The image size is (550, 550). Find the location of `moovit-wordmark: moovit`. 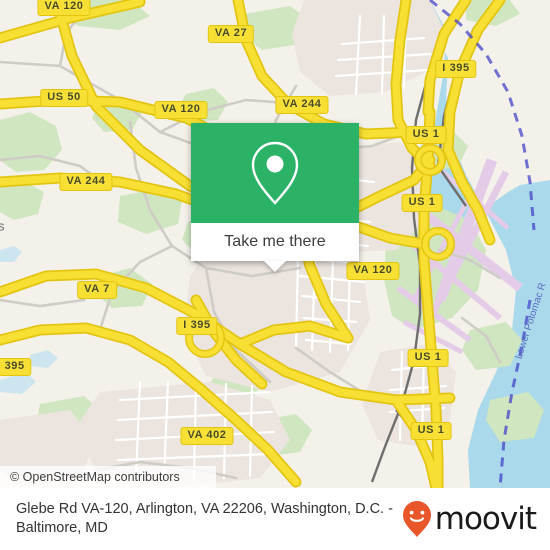

moovit-wordmark: moovit is located at coordinates (485, 518).